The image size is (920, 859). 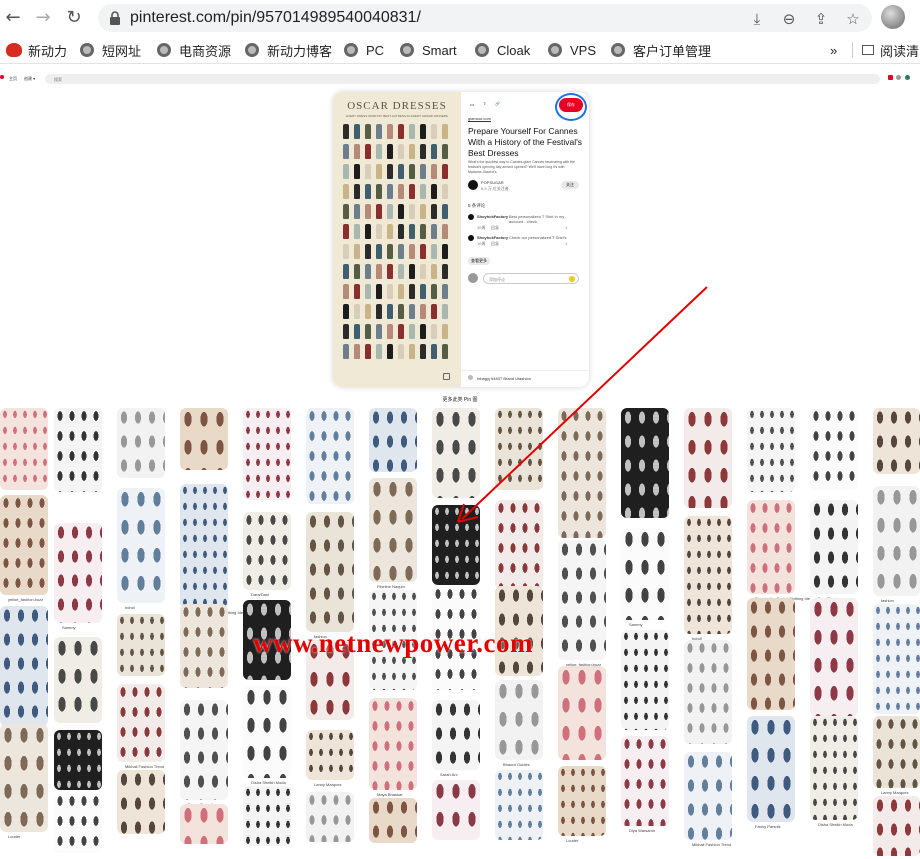 What do you see at coordinates (13, 79) in the screenshot?
I see `home-tab: 主页` at bounding box center [13, 79].